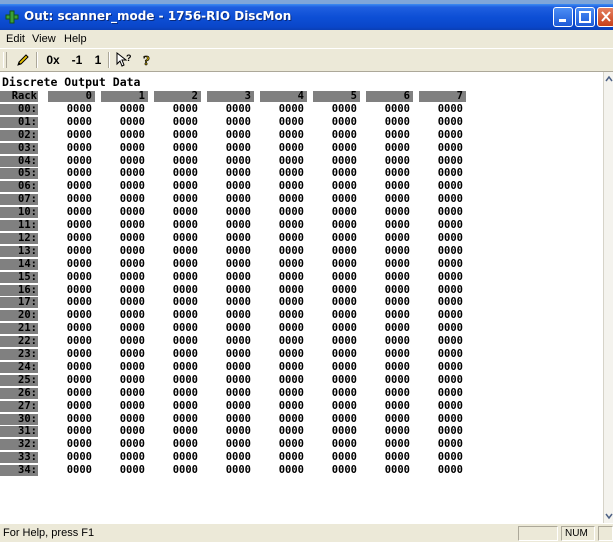 The height and width of the screenshot is (542, 613). I want to click on title-bar: Out: scanner_mode - 1756-RIO DiscMon, so click(306, 17).